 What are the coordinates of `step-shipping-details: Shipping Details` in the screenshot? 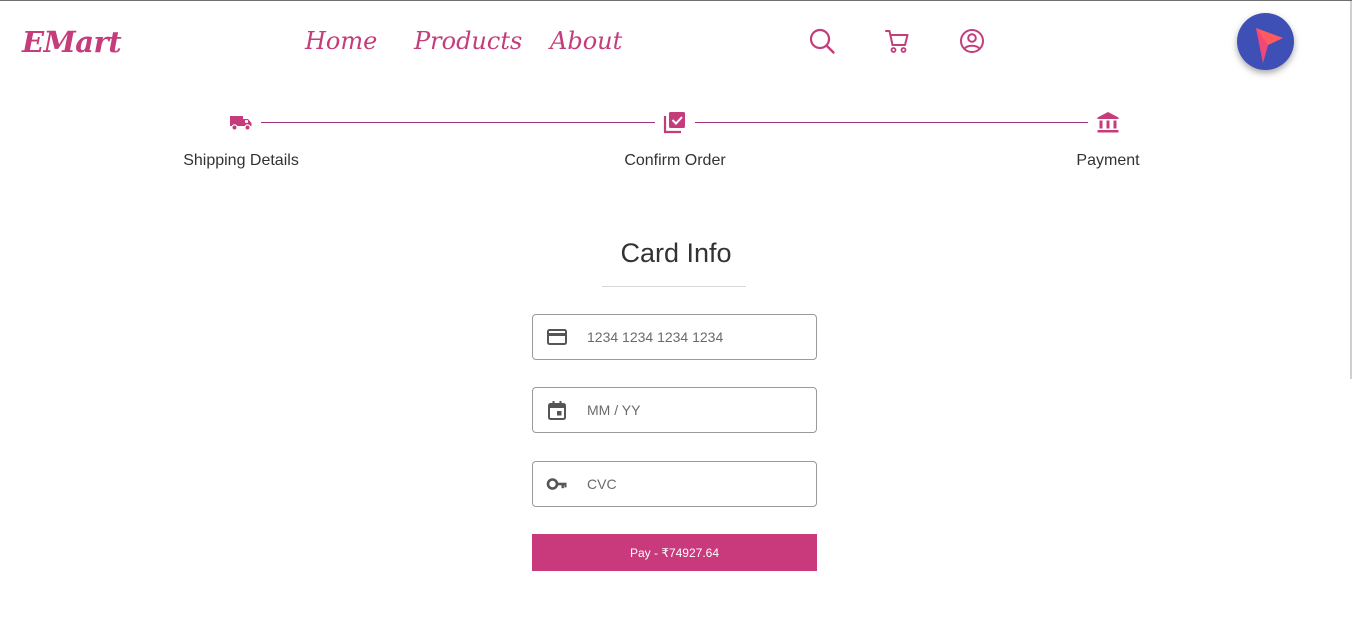 It's located at (241, 160).